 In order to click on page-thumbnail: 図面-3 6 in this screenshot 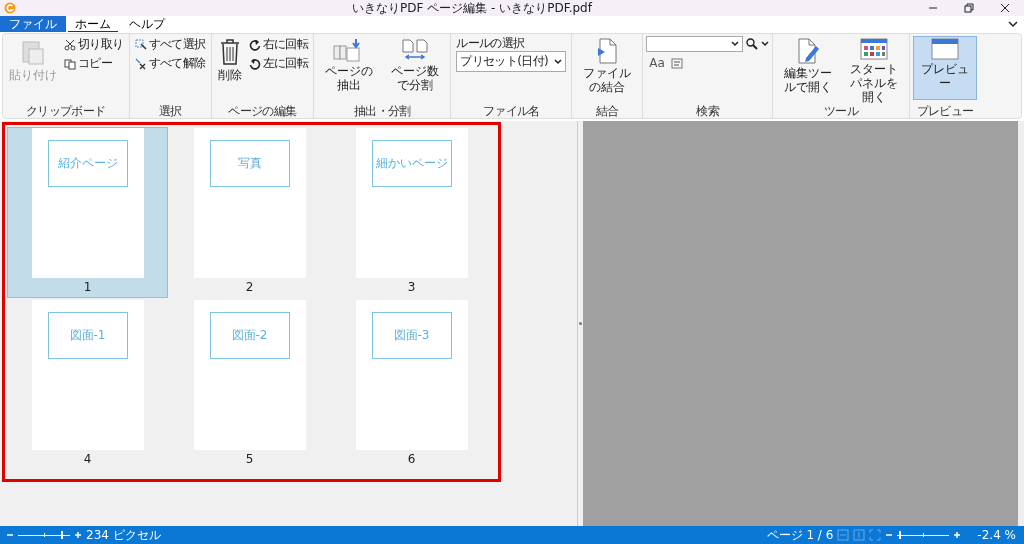, I will do `click(411, 384)`.